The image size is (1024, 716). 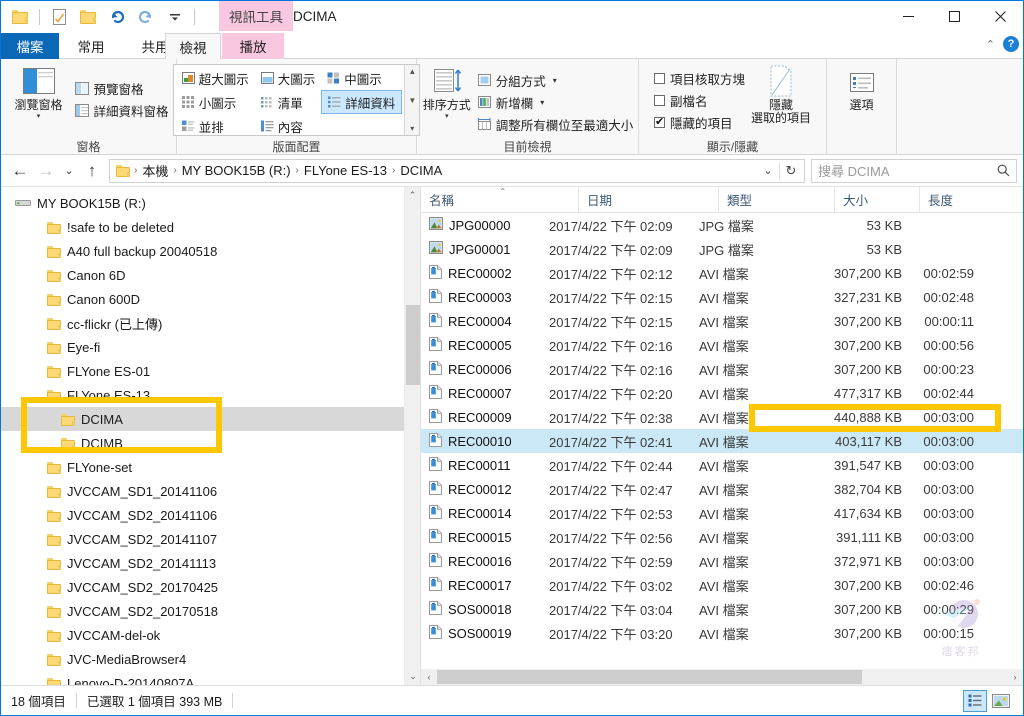 I want to click on gallery-scroll-up-icon: ▲, so click(x=412, y=71).